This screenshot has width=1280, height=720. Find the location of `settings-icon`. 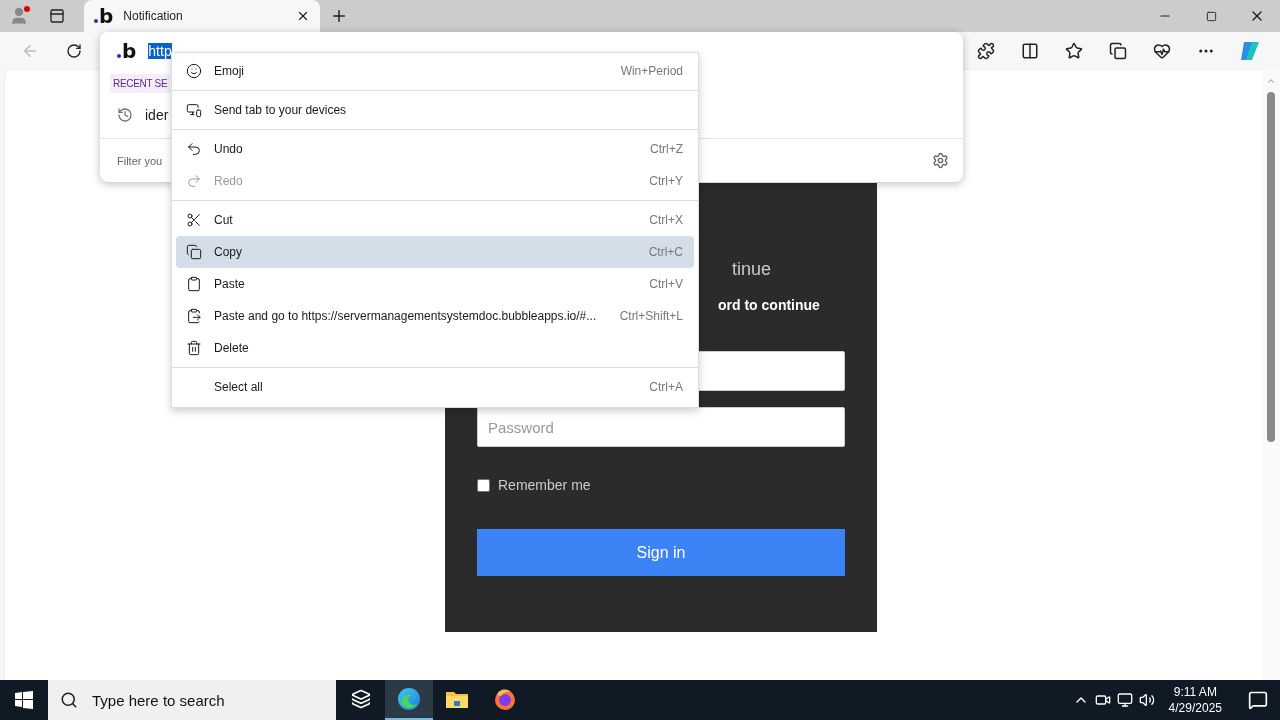

settings-icon is located at coordinates (940, 160).